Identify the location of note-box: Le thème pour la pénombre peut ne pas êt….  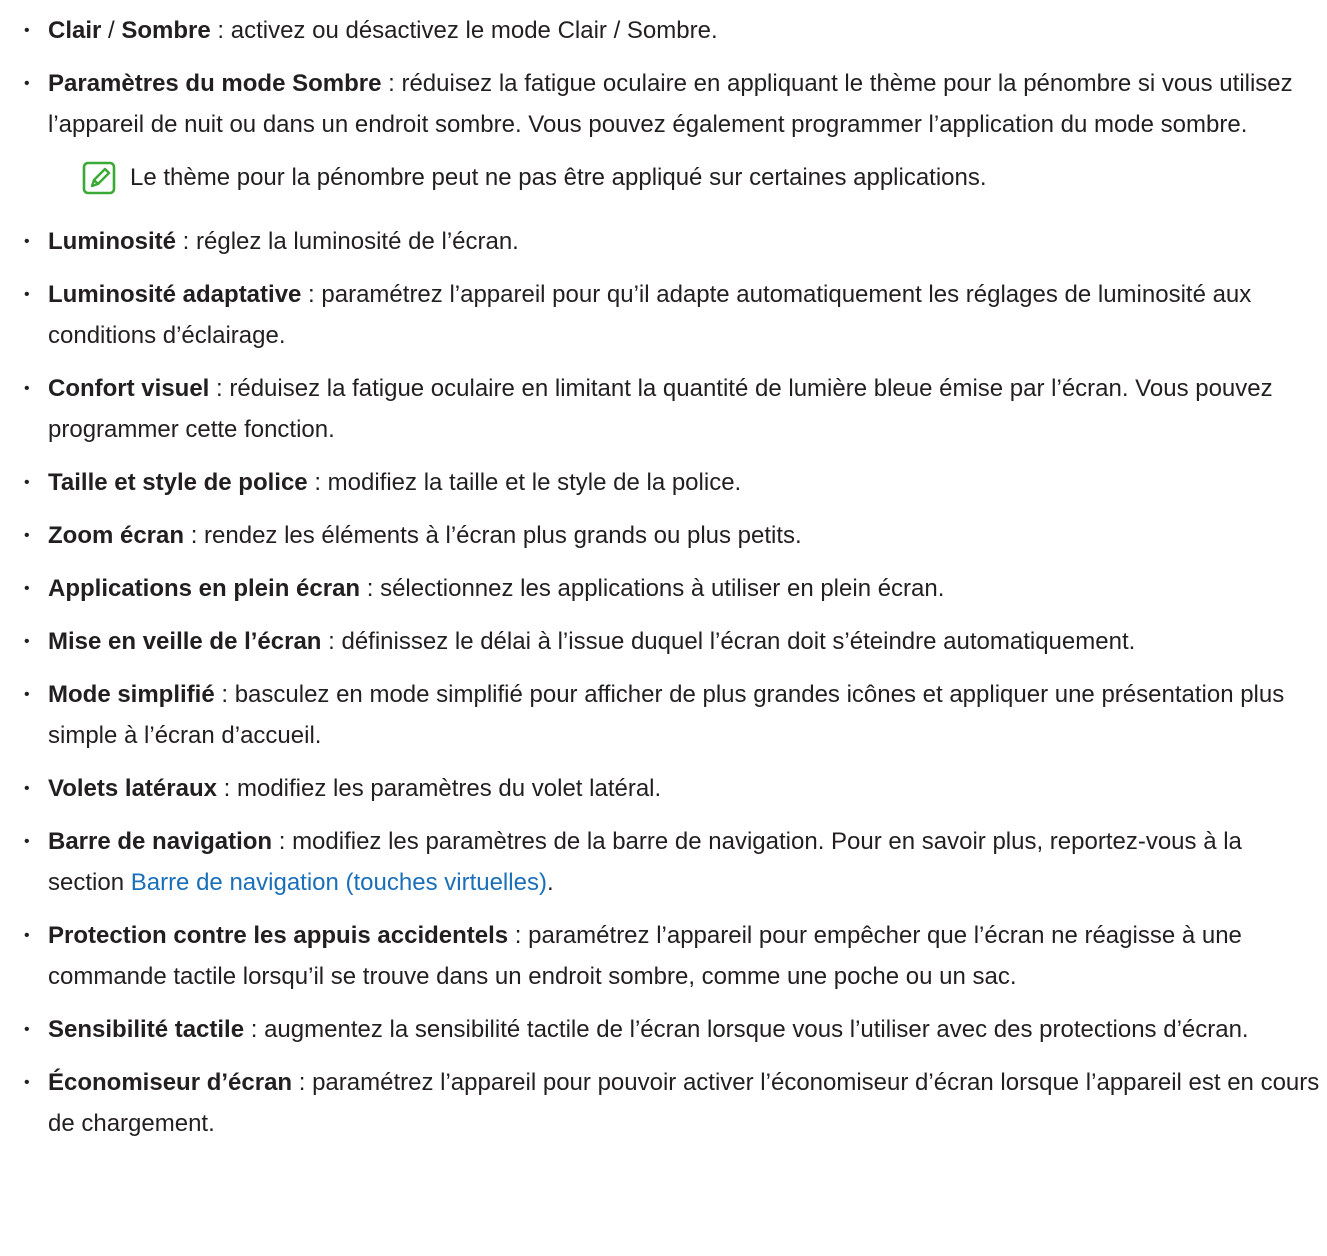
(663, 182).